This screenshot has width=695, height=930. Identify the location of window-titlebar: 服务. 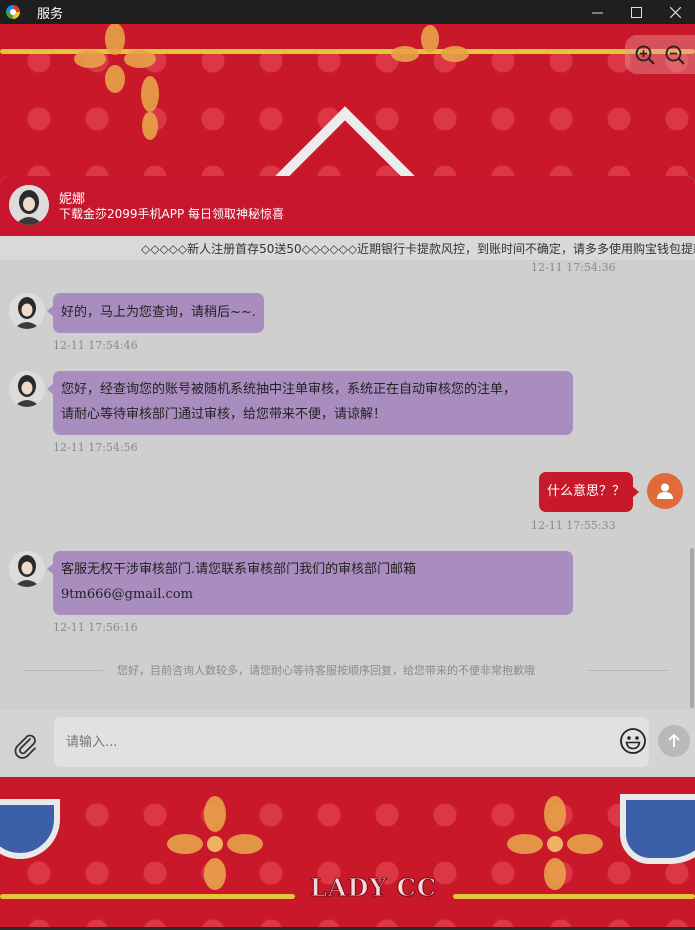
(347, 12).